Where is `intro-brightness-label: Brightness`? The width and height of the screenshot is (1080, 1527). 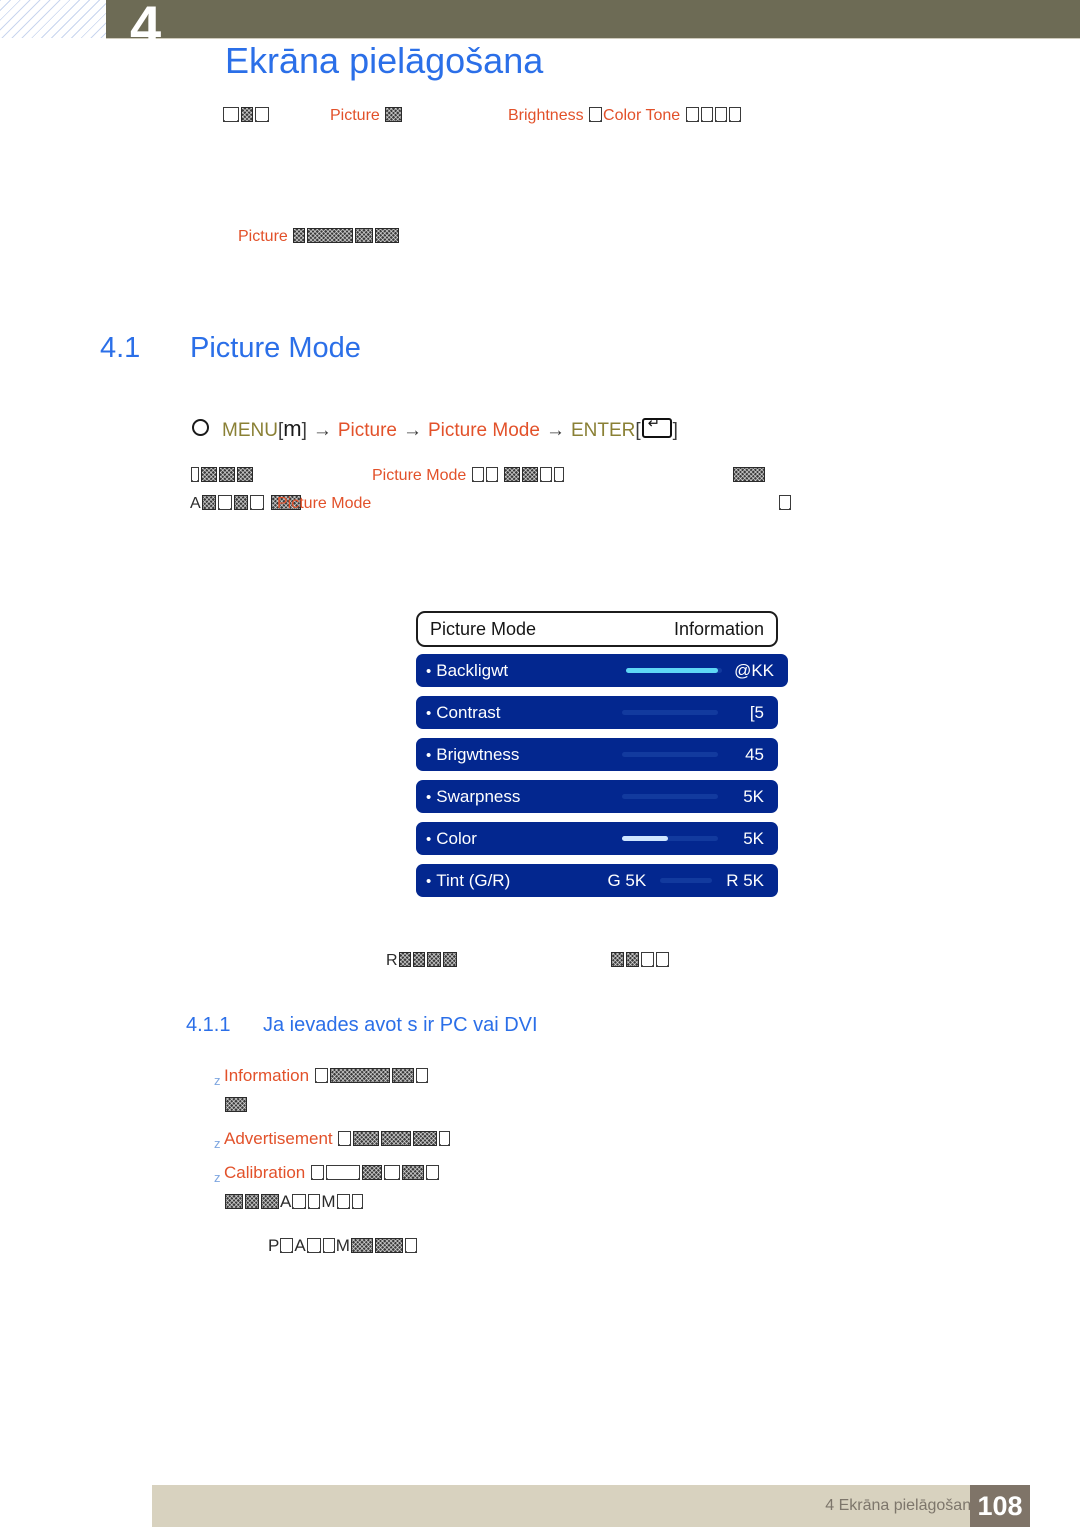 intro-brightness-label: Brightness is located at coordinates (546, 115).